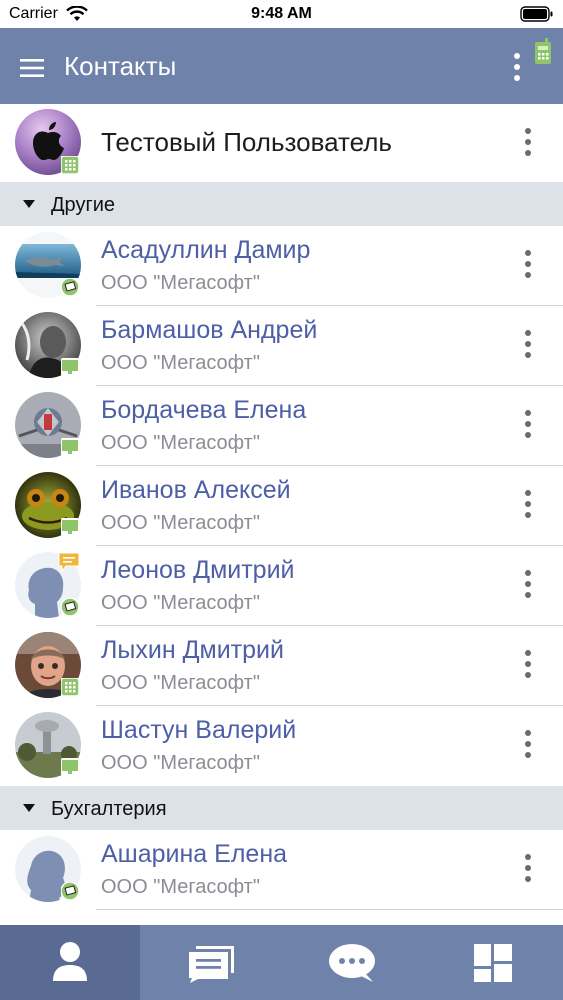 The height and width of the screenshot is (1000, 563). I want to click on tab-apps, so click(493, 962).